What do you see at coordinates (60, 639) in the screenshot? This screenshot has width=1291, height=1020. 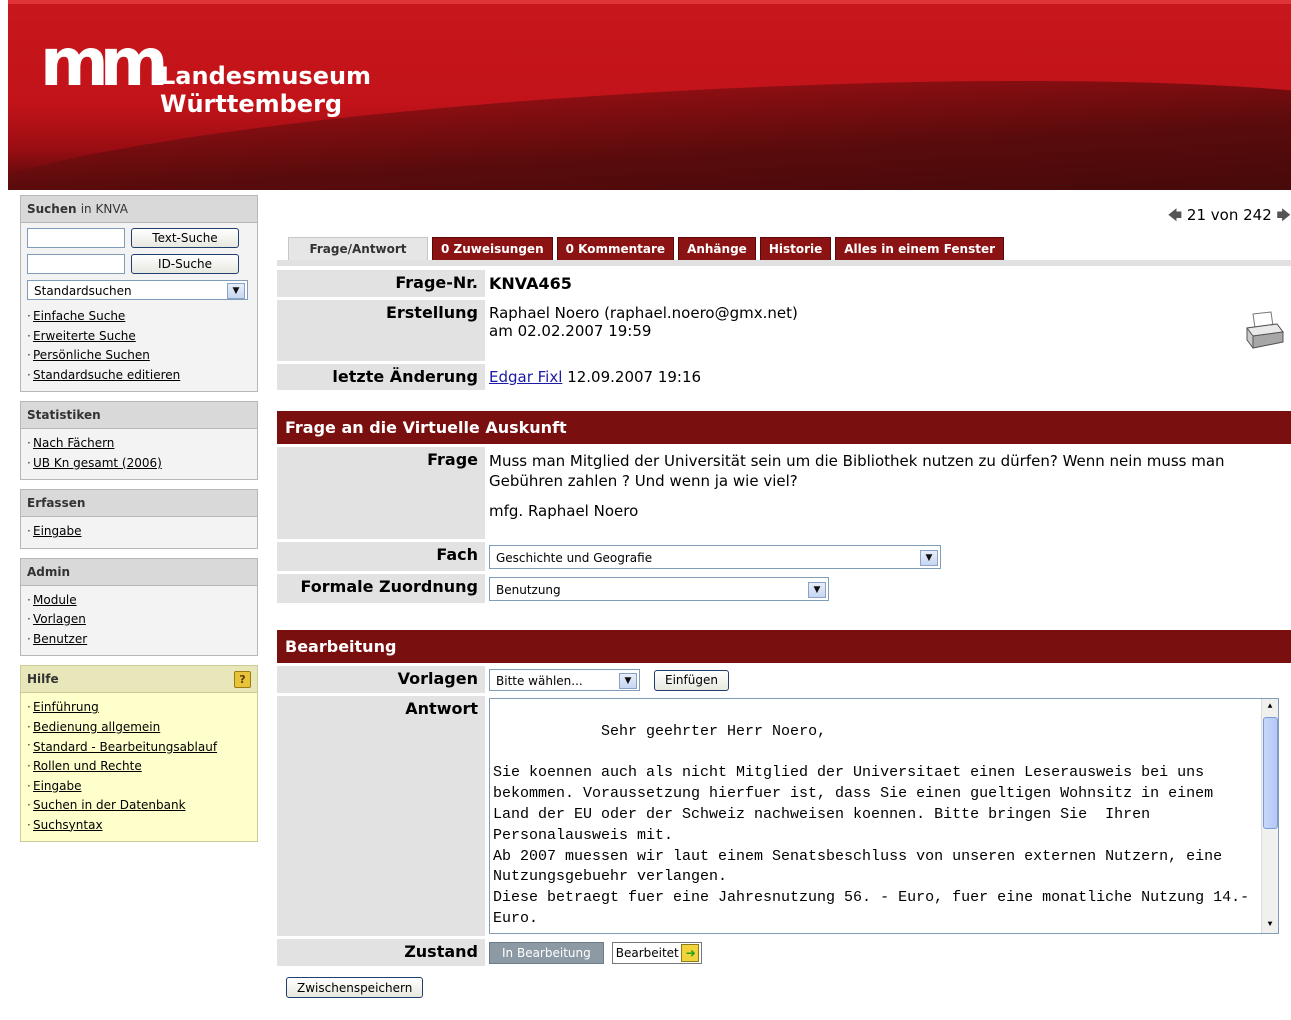 I see `link-benutzer: Benutzer` at bounding box center [60, 639].